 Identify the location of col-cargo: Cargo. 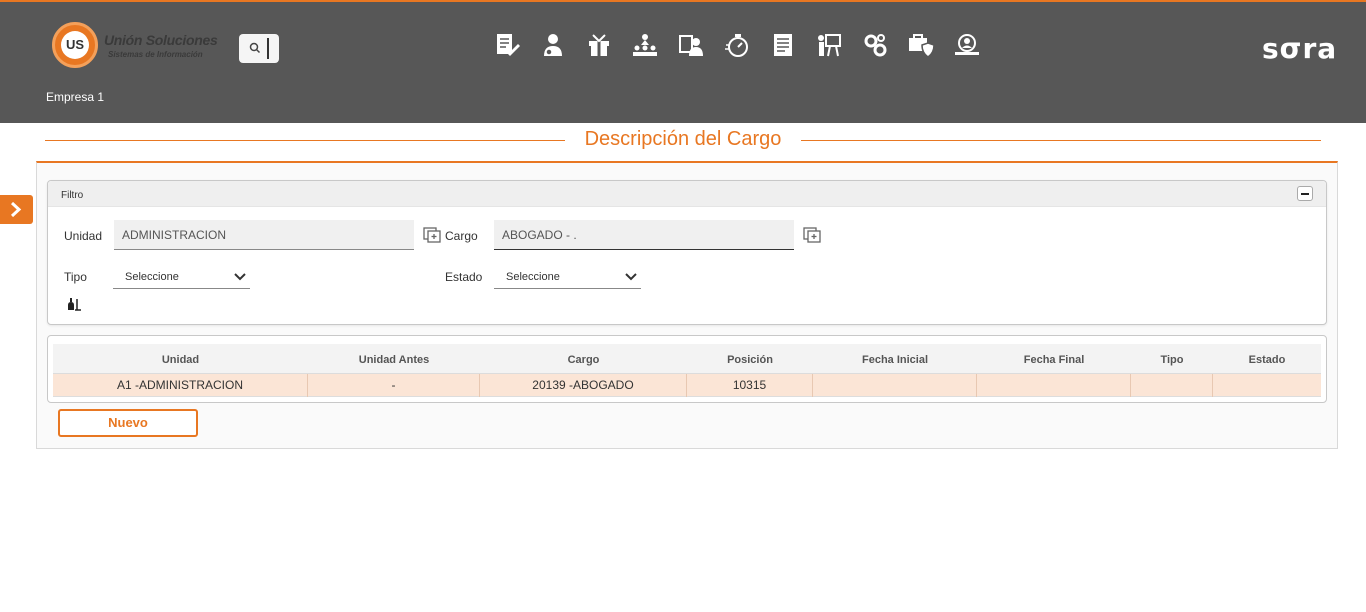
(583, 360).